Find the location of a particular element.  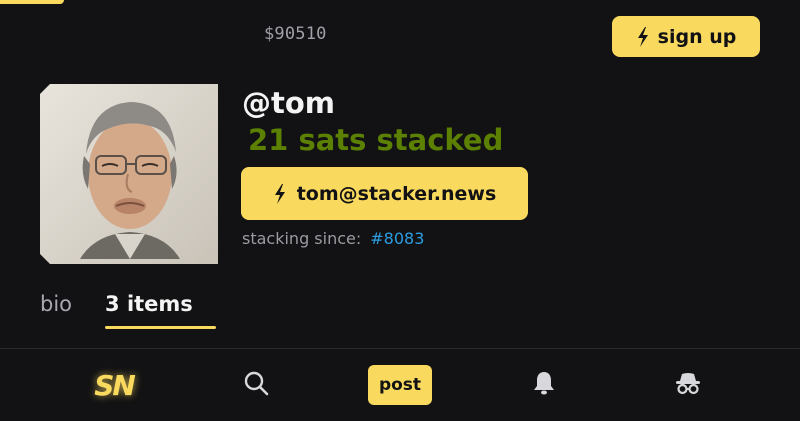

search-button is located at coordinates (256, 385).